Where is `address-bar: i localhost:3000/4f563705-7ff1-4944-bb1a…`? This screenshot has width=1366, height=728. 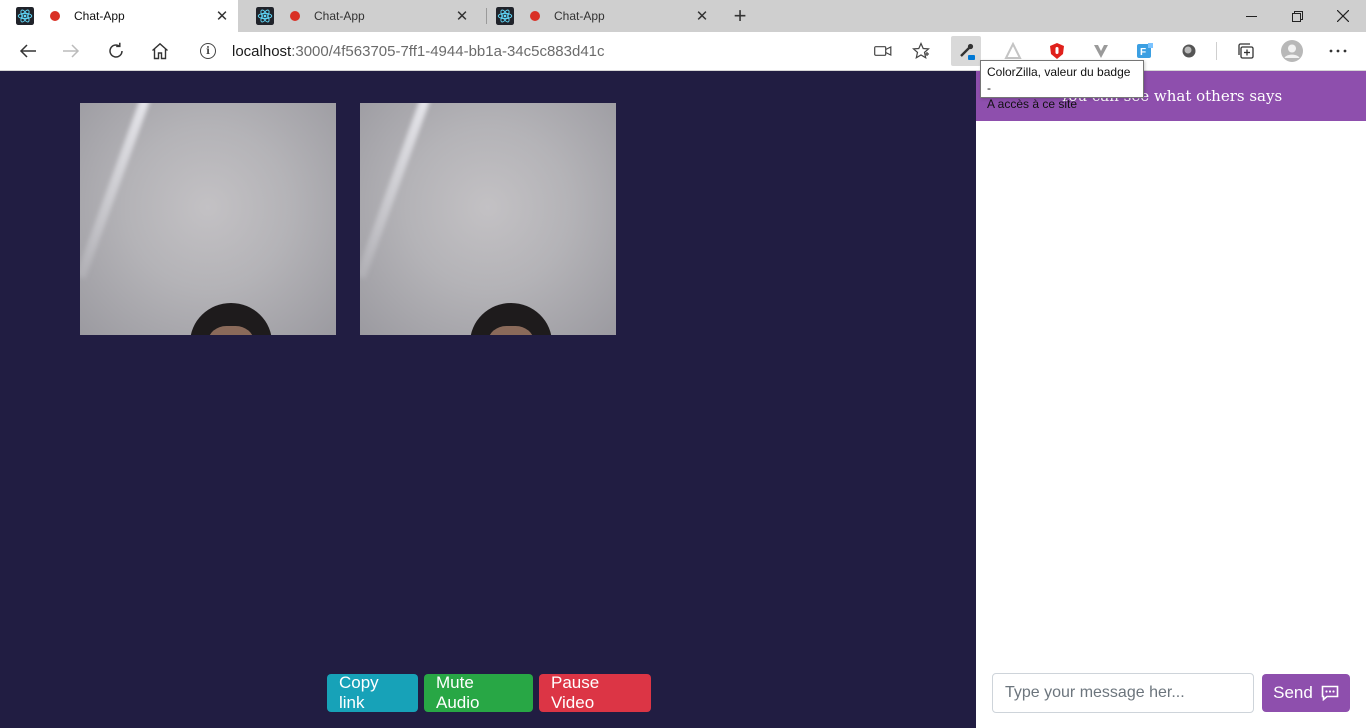 address-bar: i localhost:3000/4f563705-7ff1-4944-bb1a… is located at coordinates (564, 51).